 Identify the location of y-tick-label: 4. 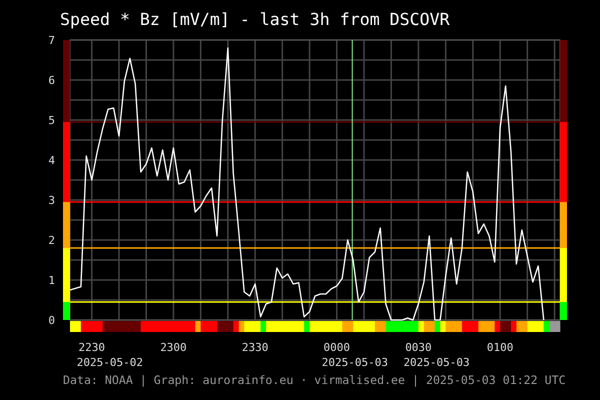
(51, 160).